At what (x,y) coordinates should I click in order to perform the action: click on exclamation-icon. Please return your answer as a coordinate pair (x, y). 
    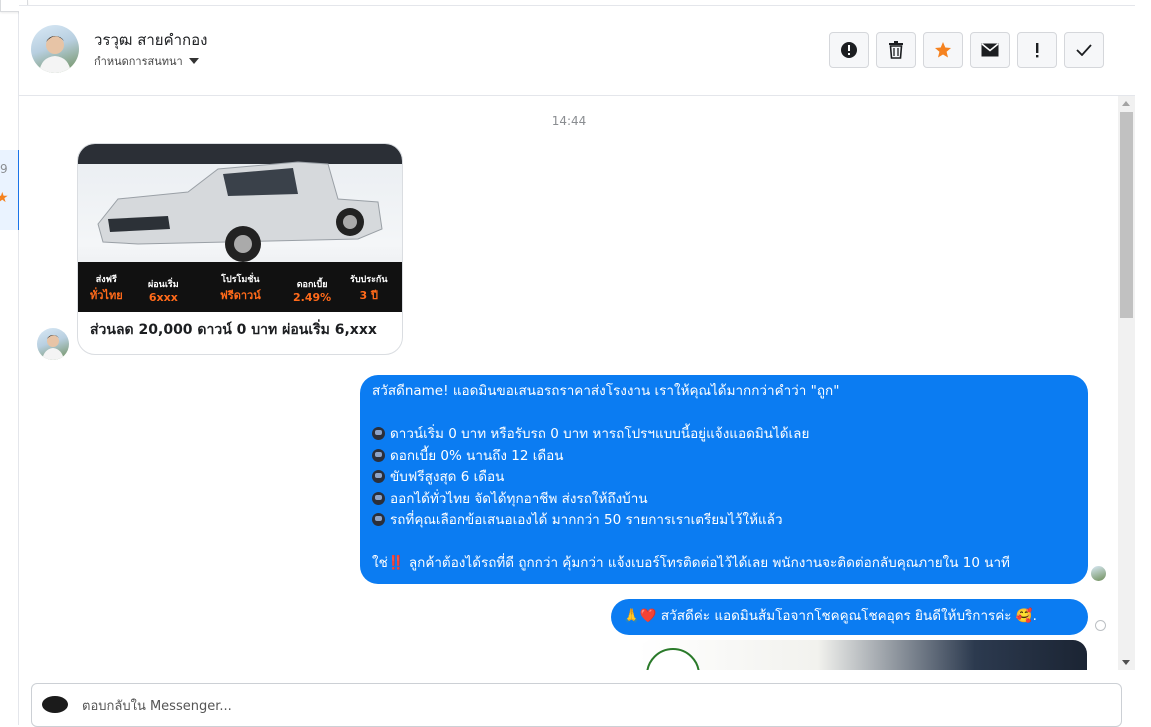
    Looking at the image, I should click on (1037, 50).